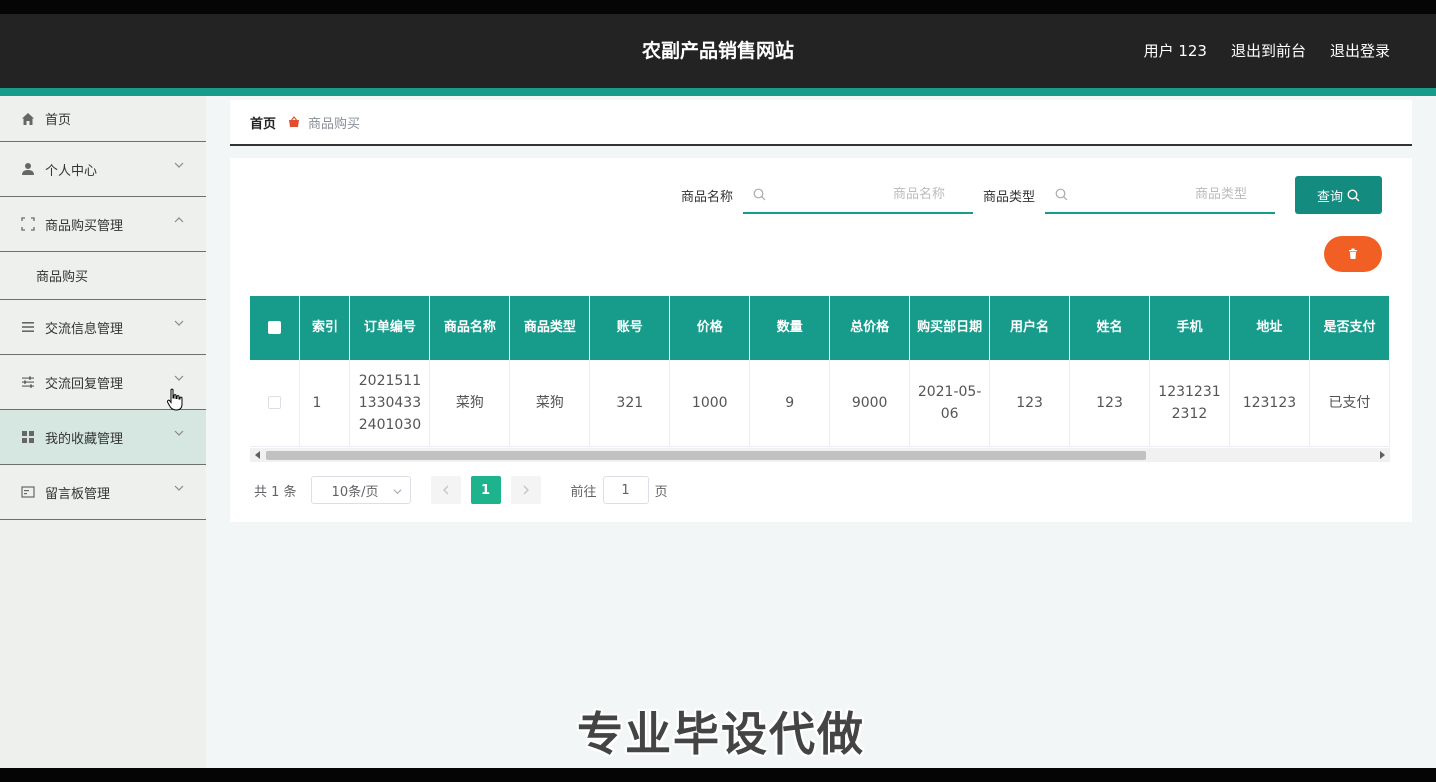 This screenshot has width=1436, height=782. Describe the element at coordinates (28, 327) in the screenshot. I see `list-icon` at that location.